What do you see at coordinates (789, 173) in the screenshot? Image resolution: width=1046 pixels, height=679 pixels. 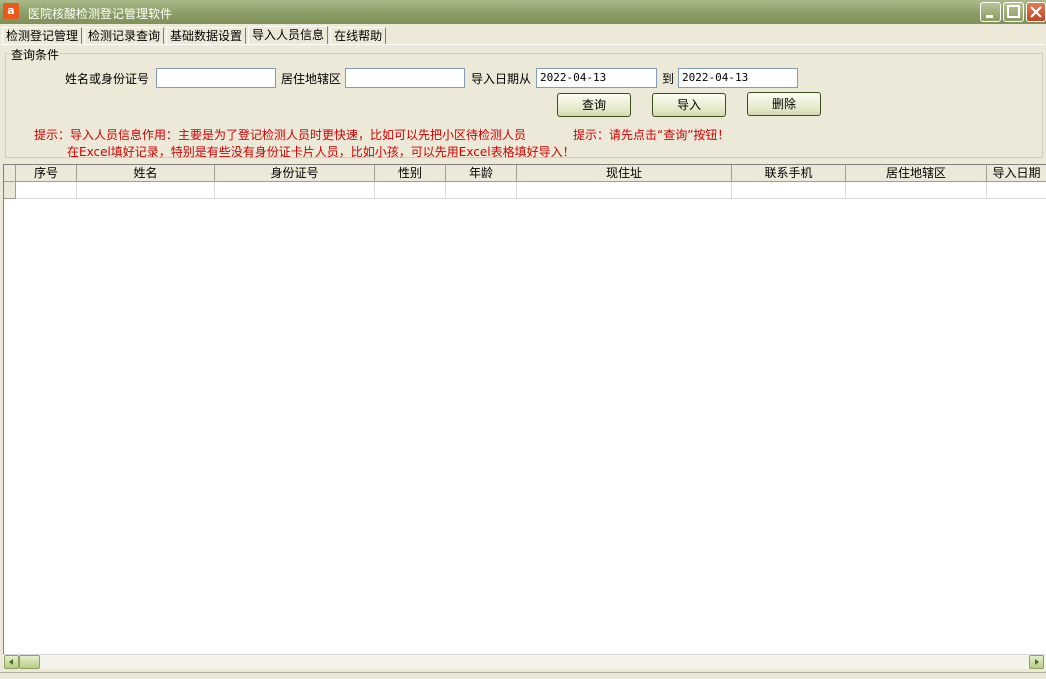 I see `column-header: 联系手机` at bounding box center [789, 173].